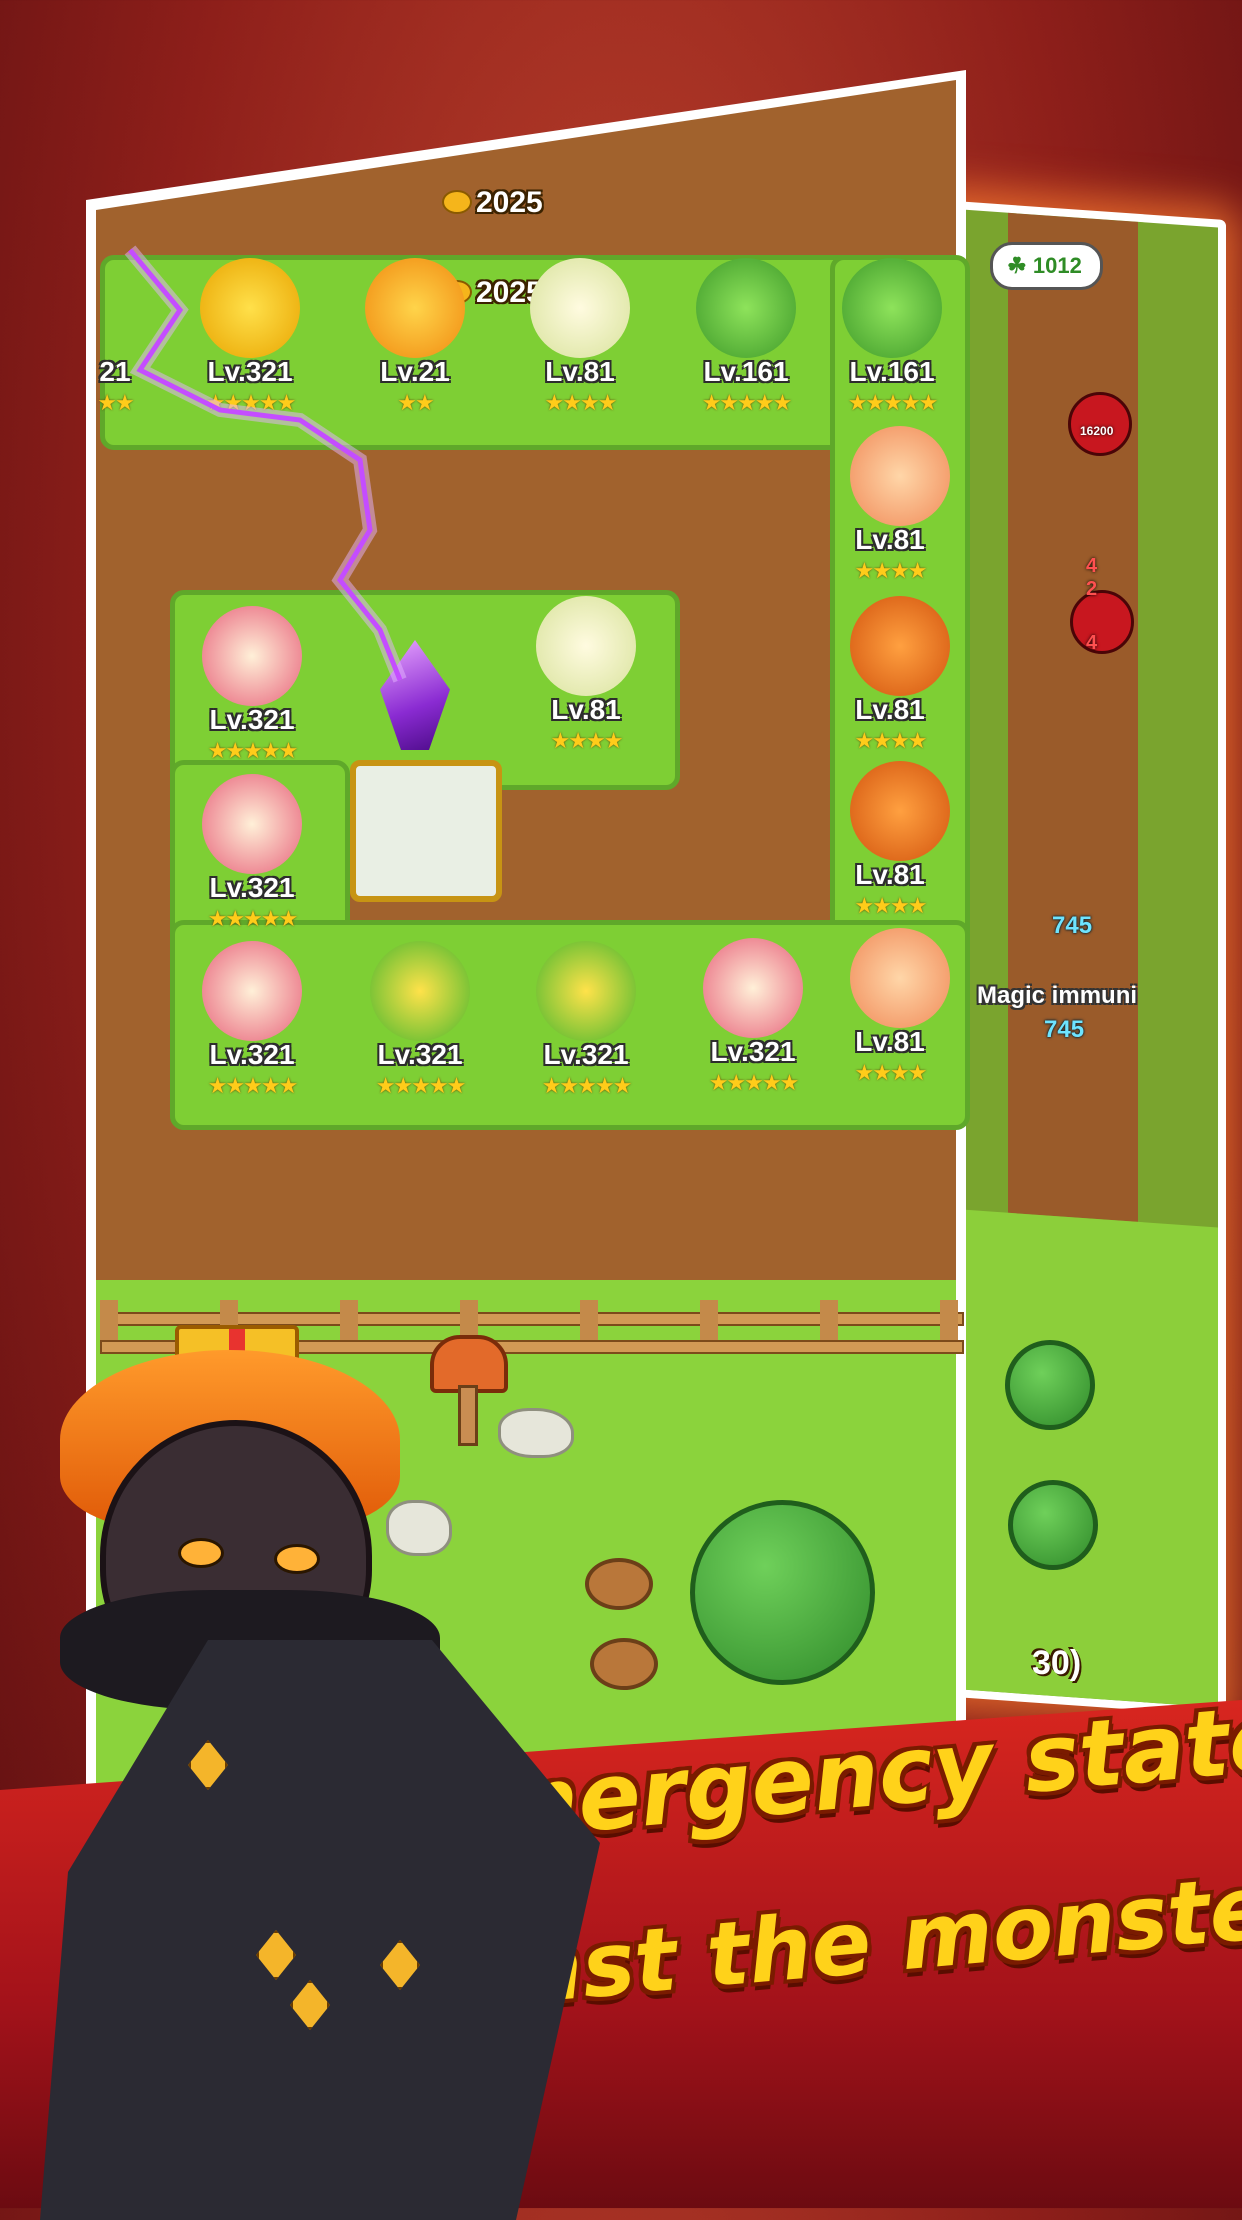  Describe the element at coordinates (1102, 622) in the screenshot. I see `enemy-red-beetle` at that location.